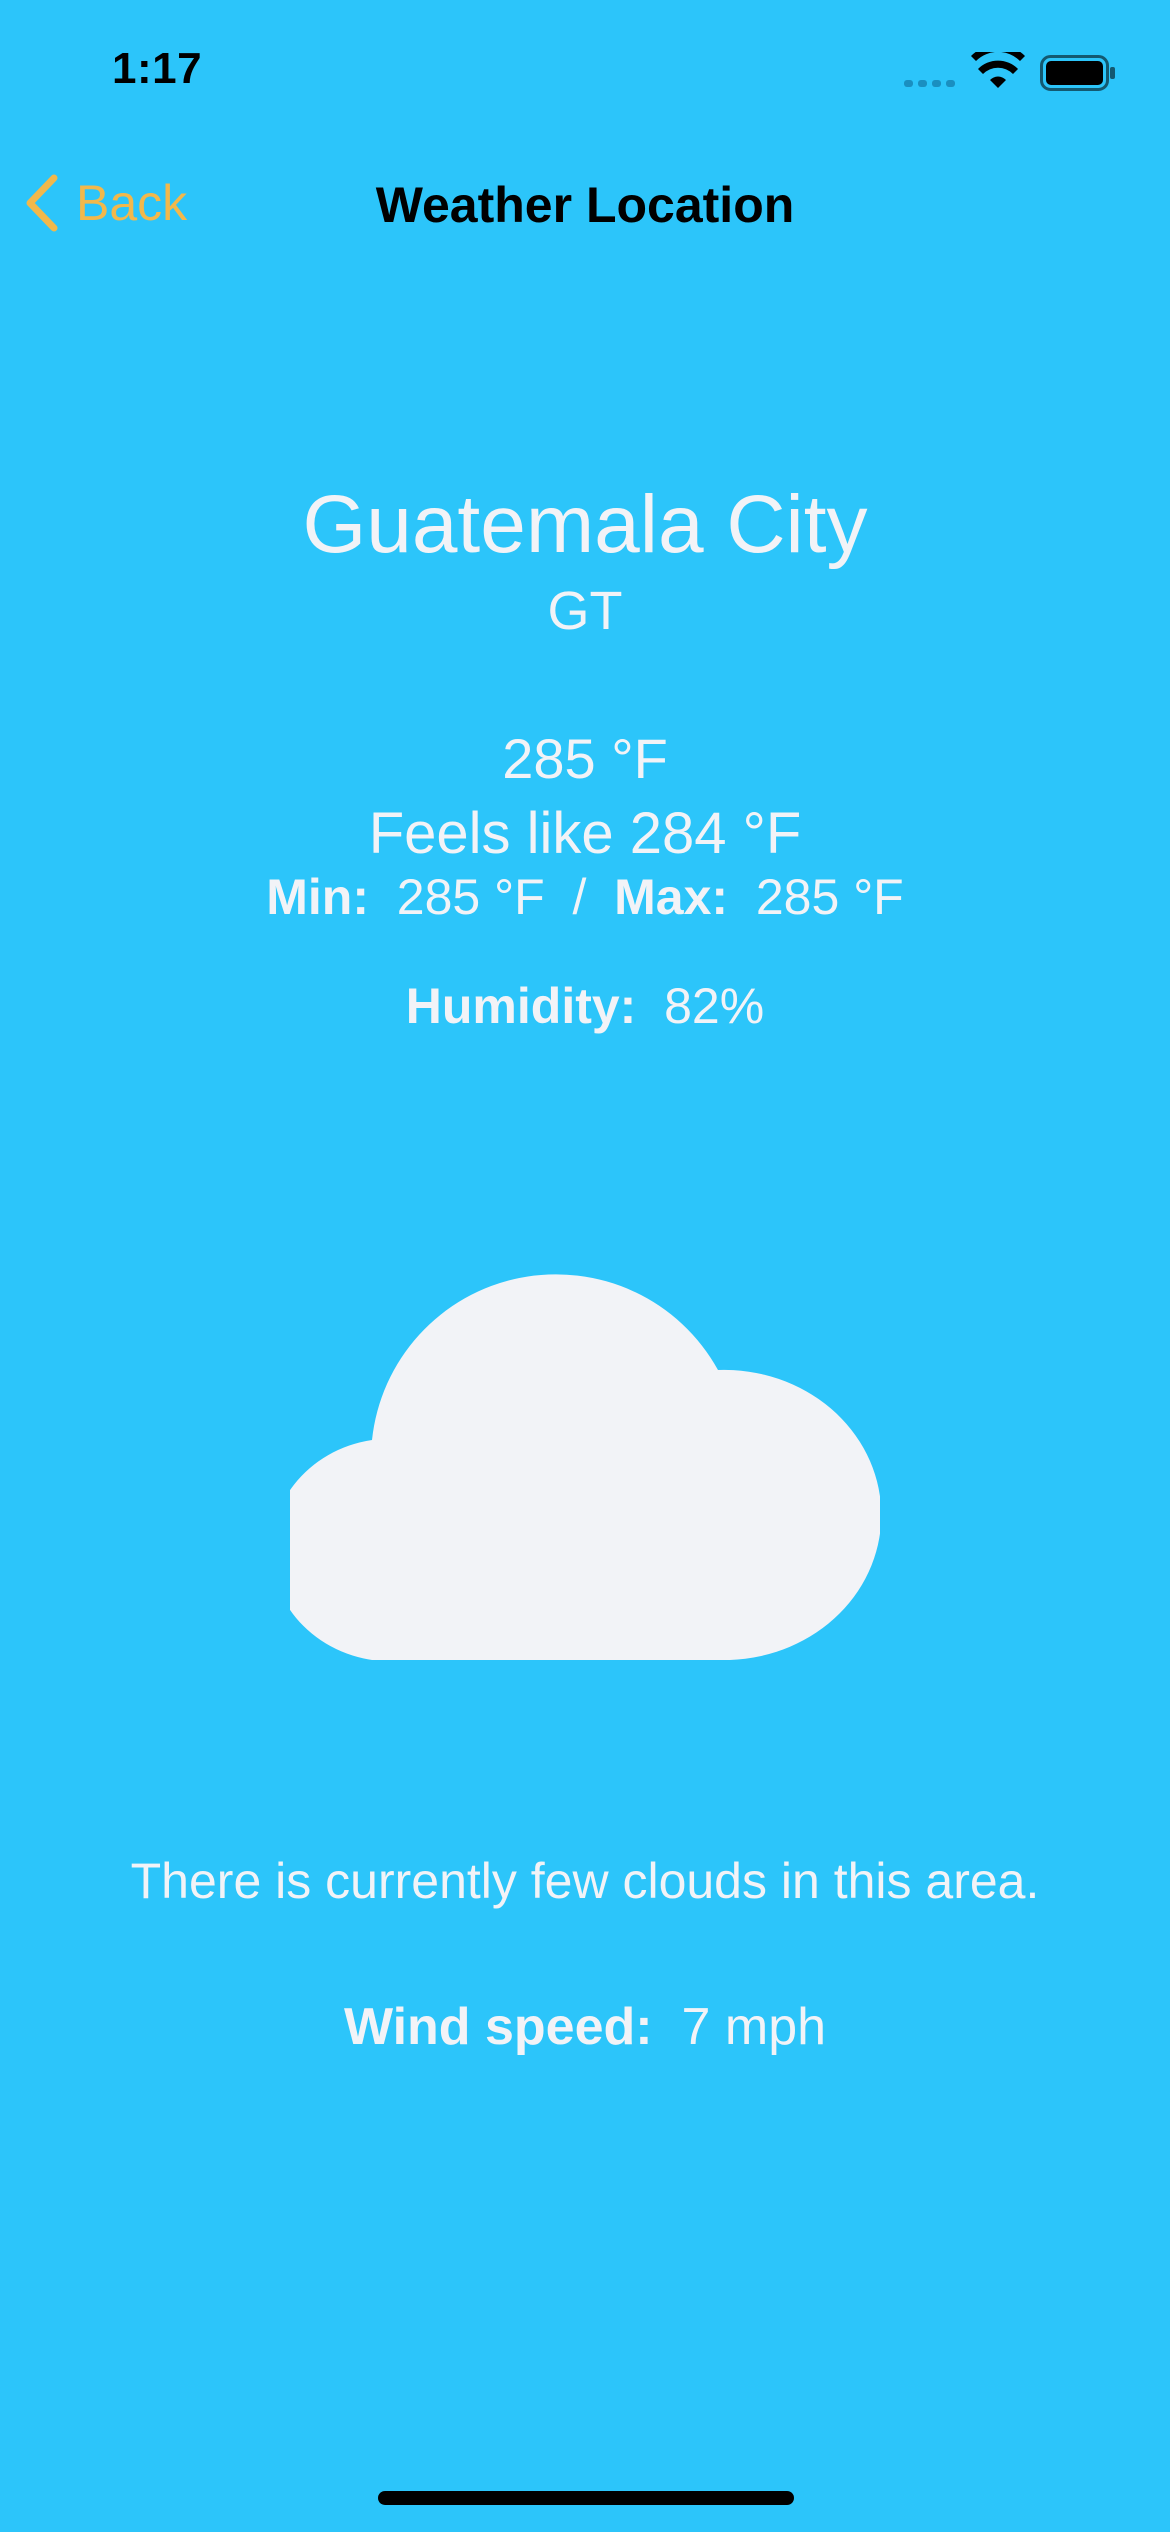 This screenshot has width=1170, height=2532. What do you see at coordinates (585, 205) in the screenshot?
I see `page-title: Weather Location` at bounding box center [585, 205].